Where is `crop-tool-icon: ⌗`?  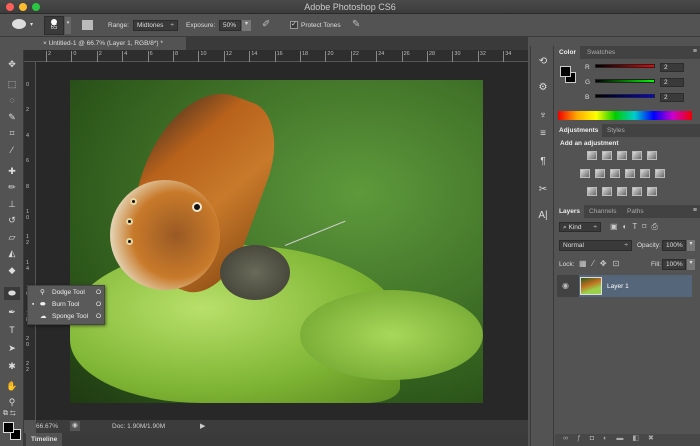
crop-tool-icon: ⌗ is located at coordinates (12, 133).